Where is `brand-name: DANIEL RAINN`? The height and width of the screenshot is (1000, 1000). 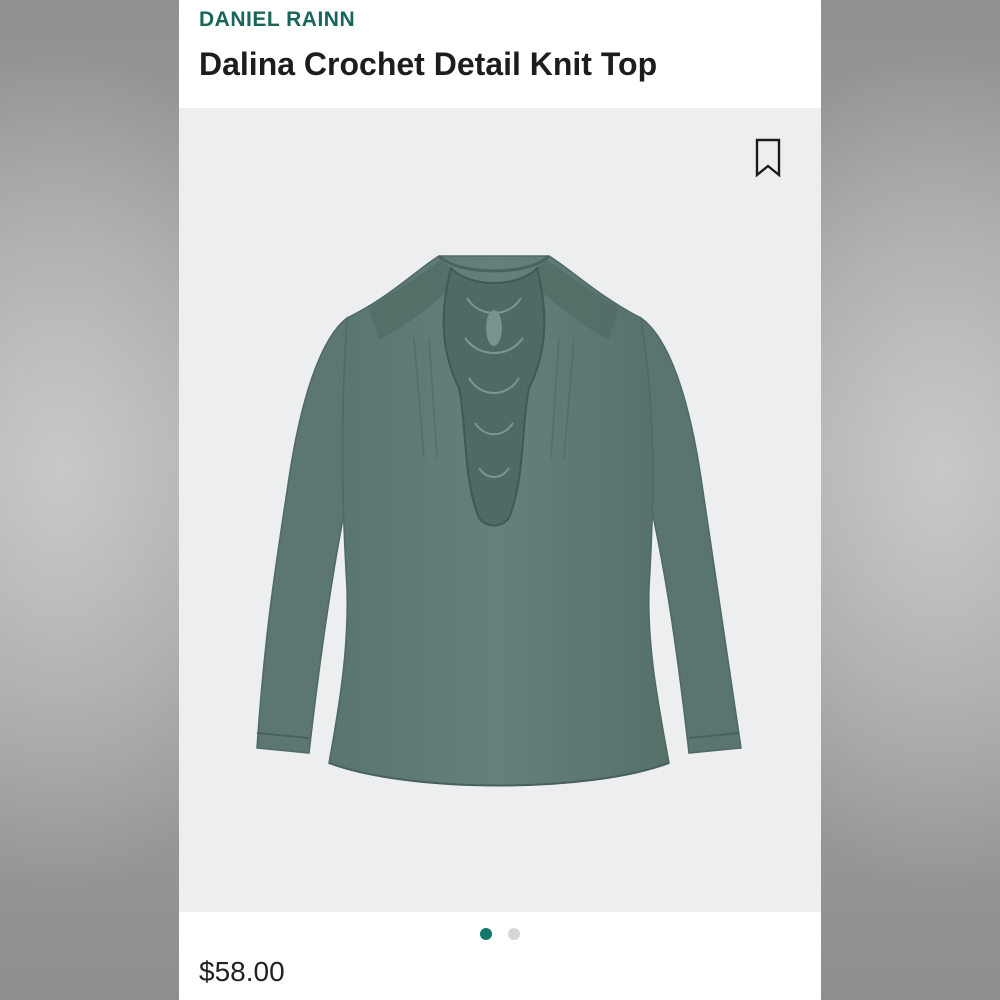
brand-name: DANIEL RAINN is located at coordinates (277, 20).